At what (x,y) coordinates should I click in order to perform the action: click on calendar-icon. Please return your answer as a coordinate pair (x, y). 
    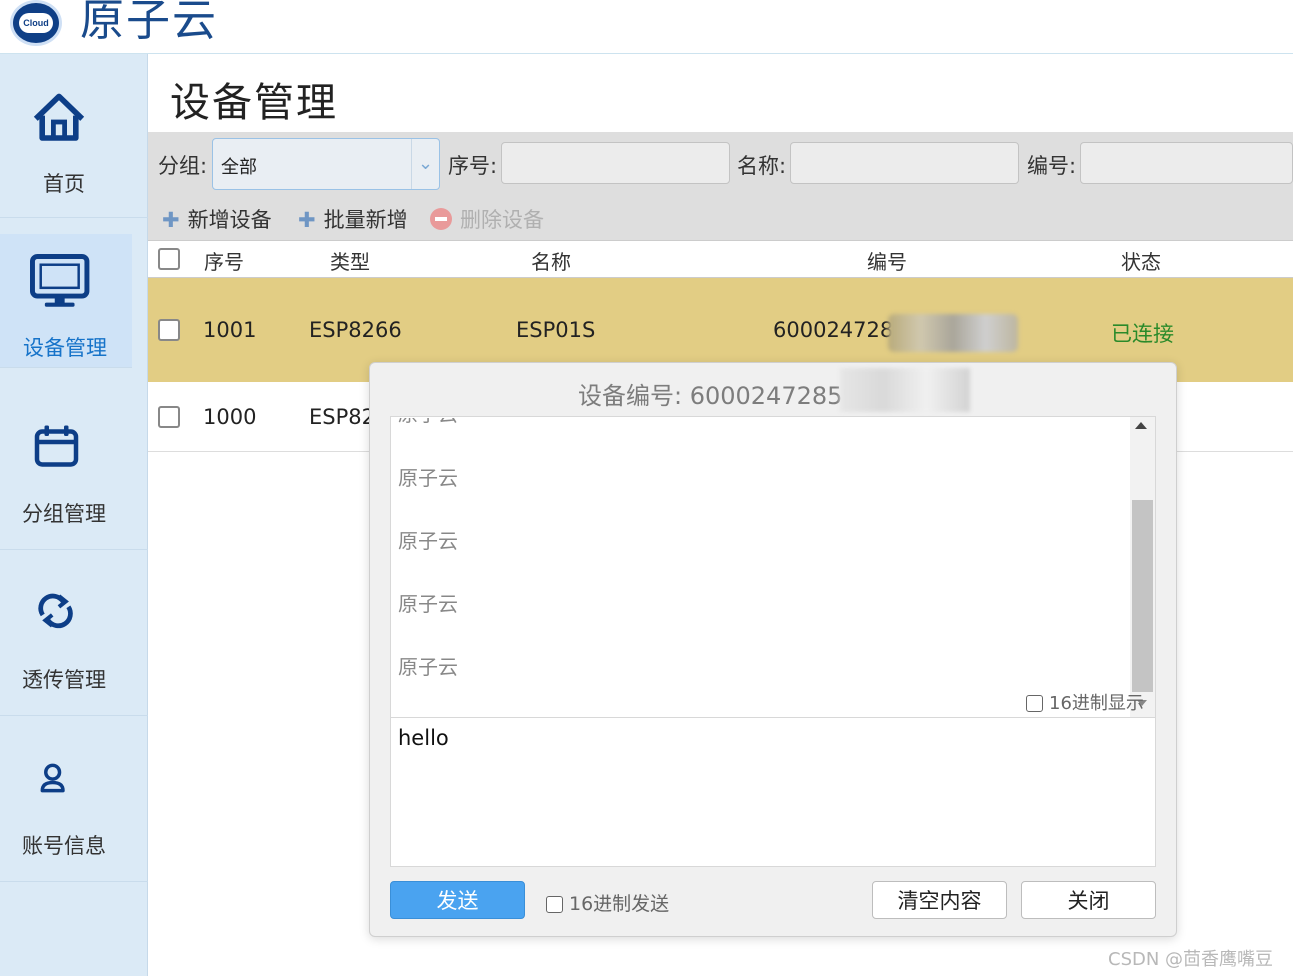
    Looking at the image, I should click on (56, 446).